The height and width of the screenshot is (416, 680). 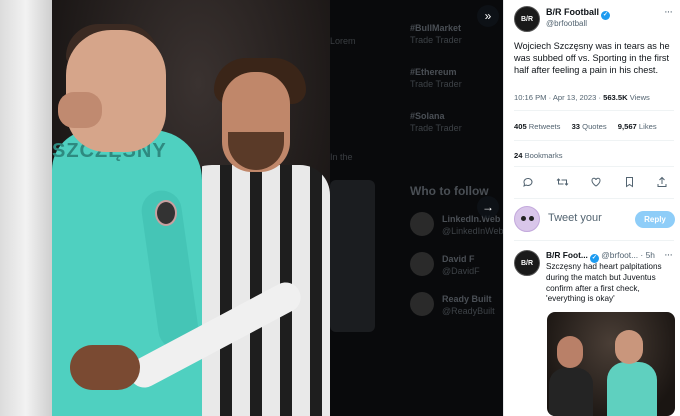 What do you see at coordinates (537, 126) in the screenshot?
I see `retweets-link: 405 Retweets` at bounding box center [537, 126].